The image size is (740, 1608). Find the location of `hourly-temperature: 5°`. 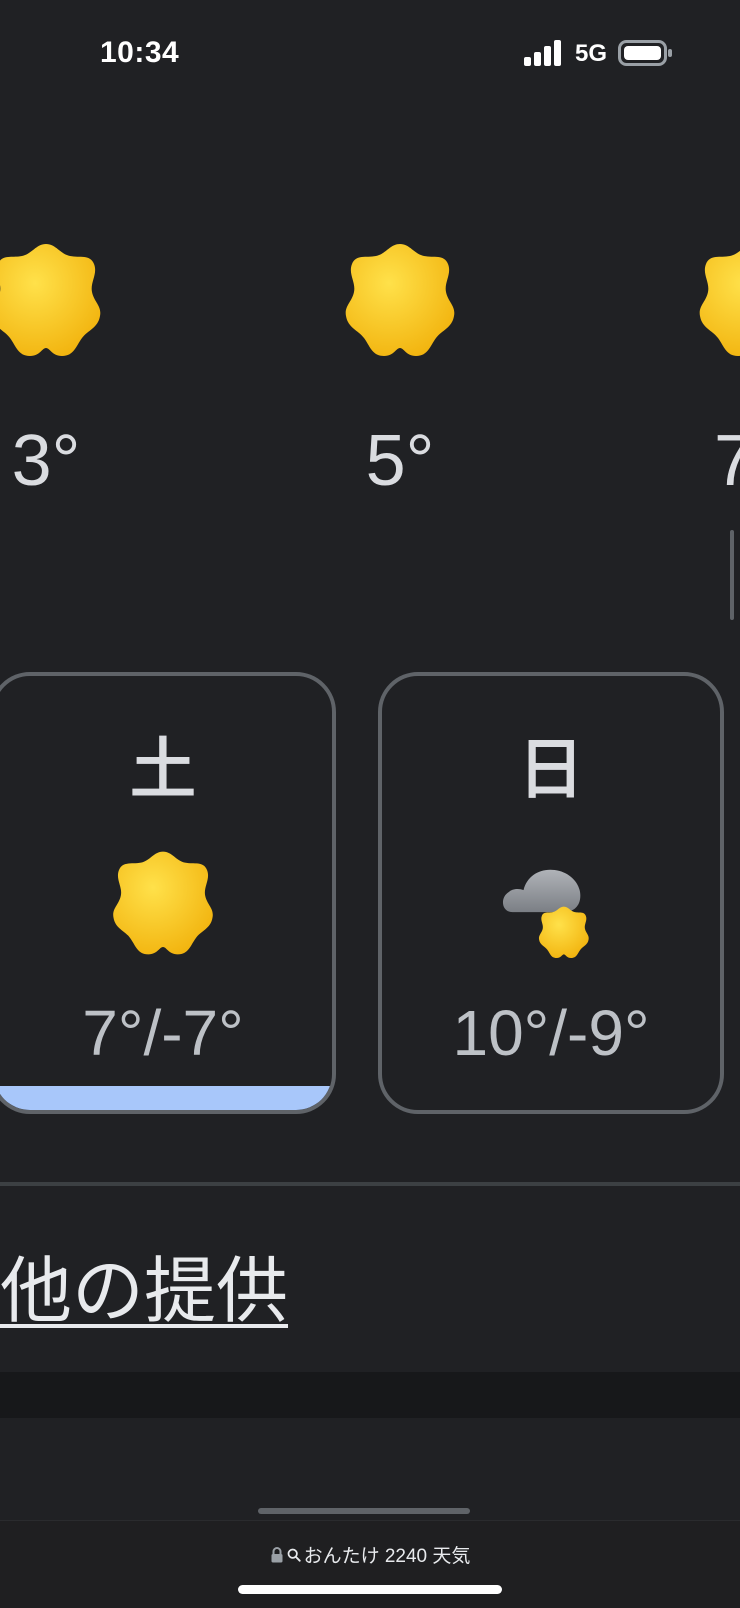

hourly-temperature: 5° is located at coordinates (400, 461).